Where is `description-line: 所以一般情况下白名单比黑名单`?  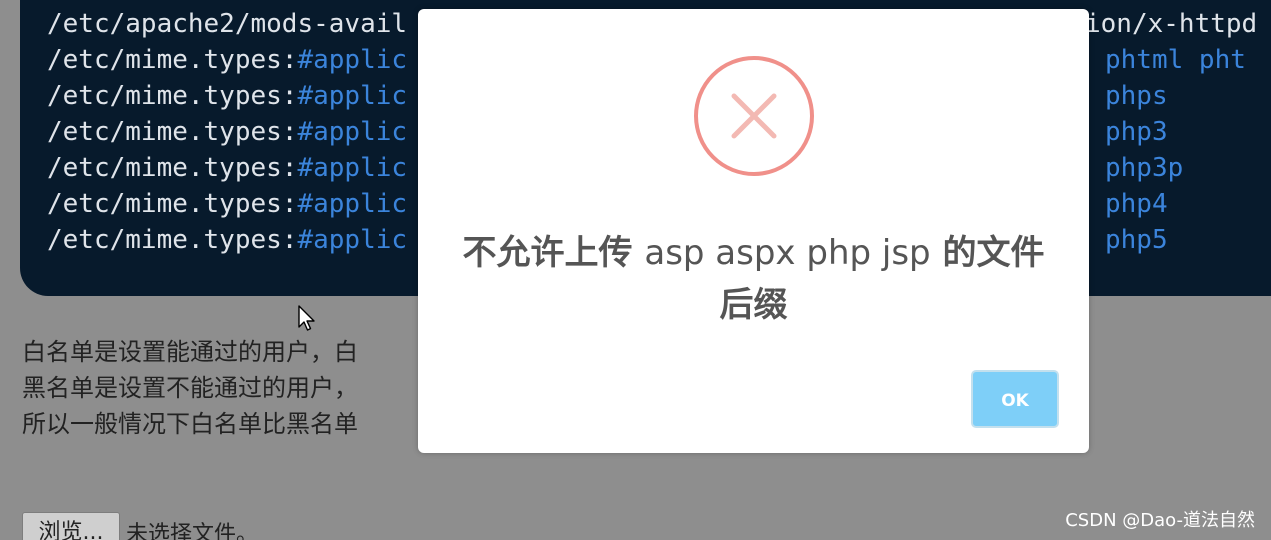 description-line: 所以一般情况下白名单比黑名单 is located at coordinates (190, 424).